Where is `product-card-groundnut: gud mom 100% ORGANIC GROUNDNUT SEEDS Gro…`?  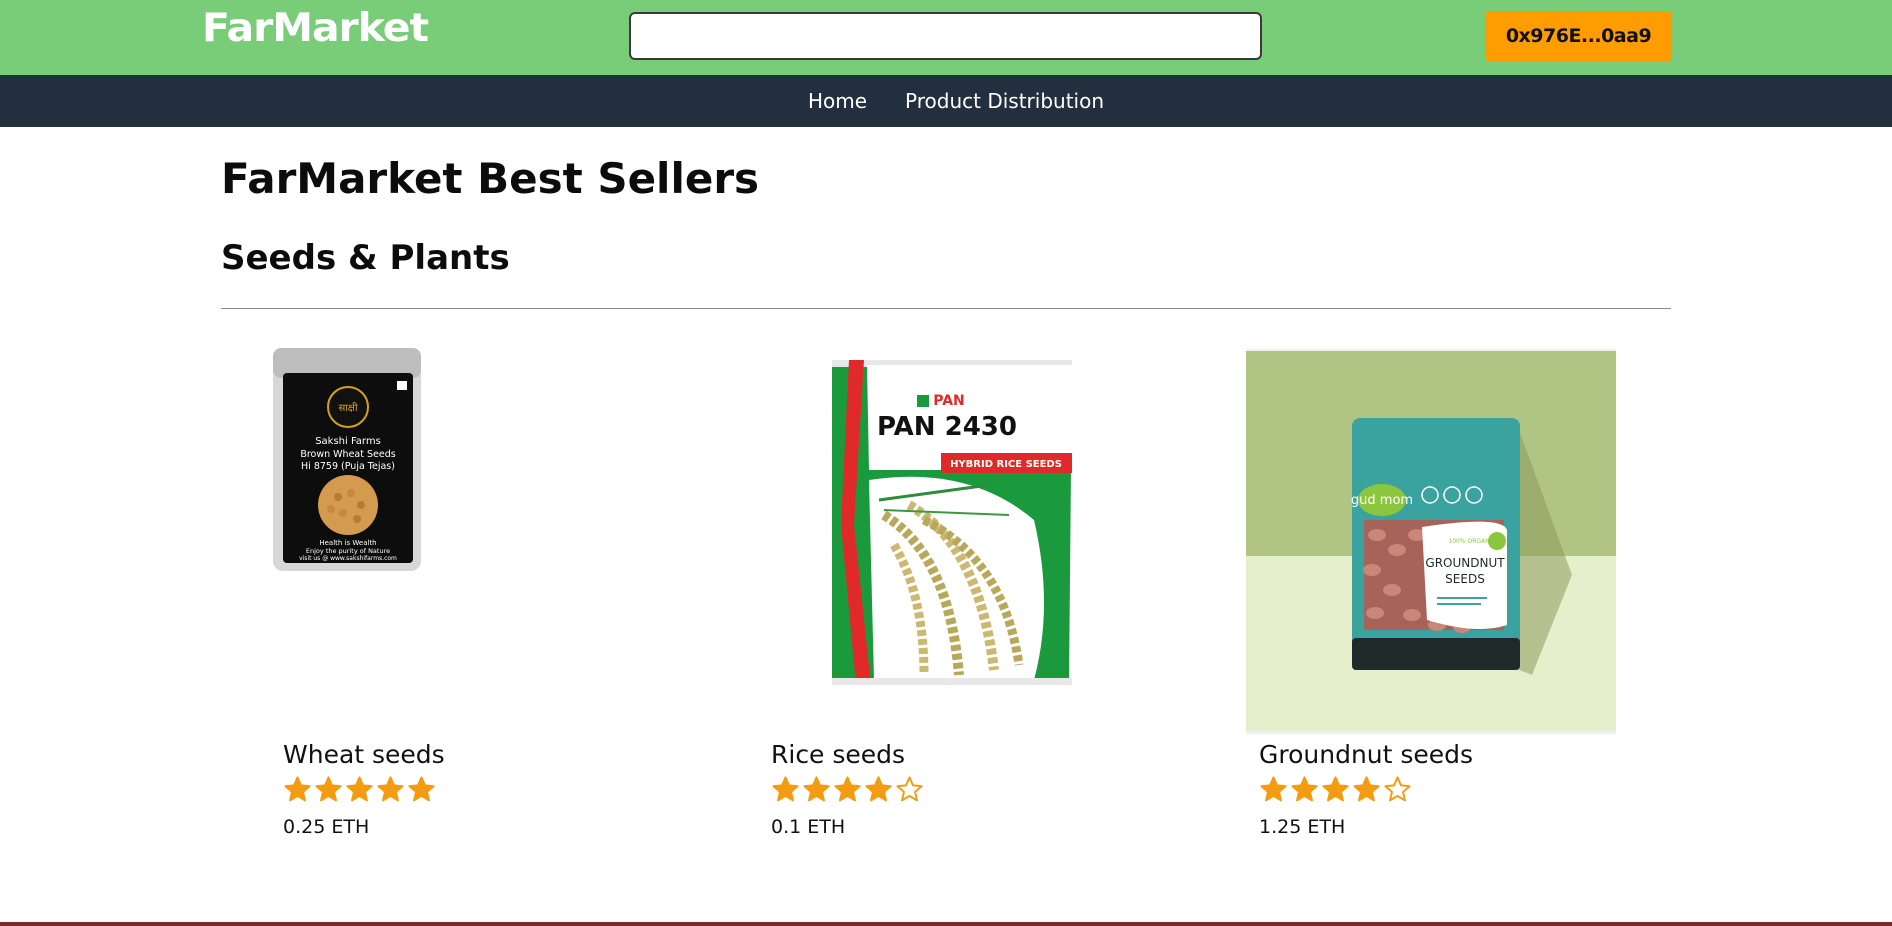
product-card-groundnut: gud mom 100% ORGANIC GROUNDNUT SEEDS Gro… is located at coordinates (1407, 595).